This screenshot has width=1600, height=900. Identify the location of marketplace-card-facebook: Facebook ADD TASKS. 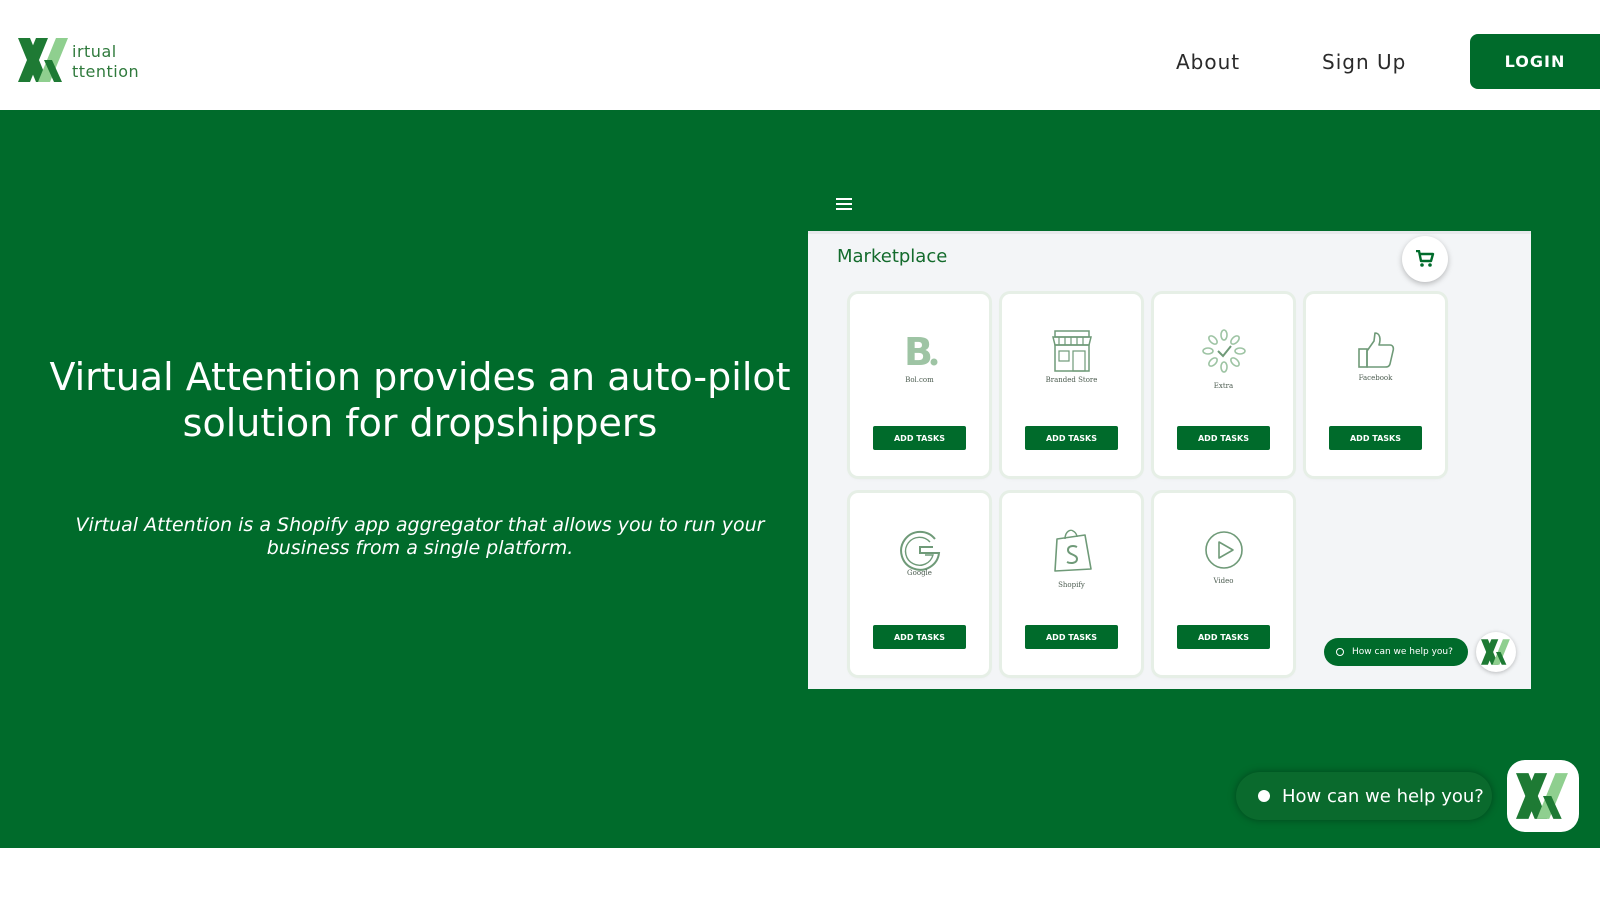
(1375, 385).